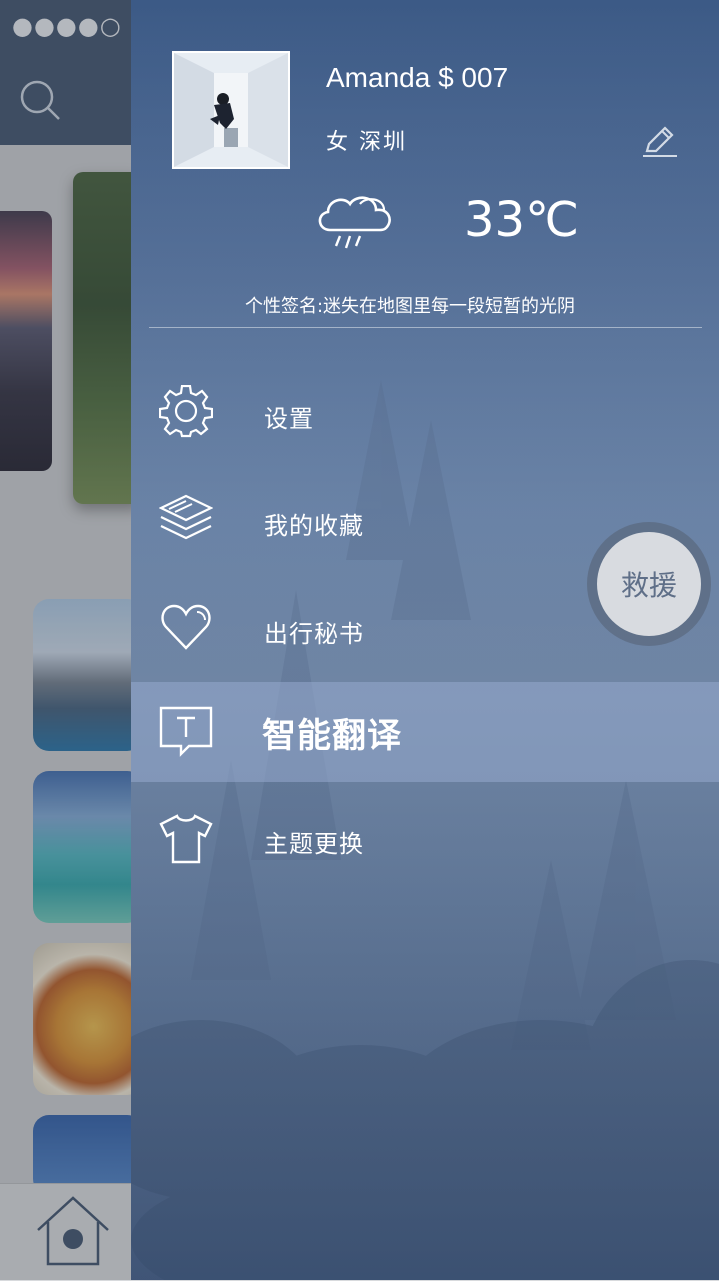 The width and height of the screenshot is (719, 1281). What do you see at coordinates (425, 732) in the screenshot?
I see `menu-item-smart-translate: 智能翻译` at bounding box center [425, 732].